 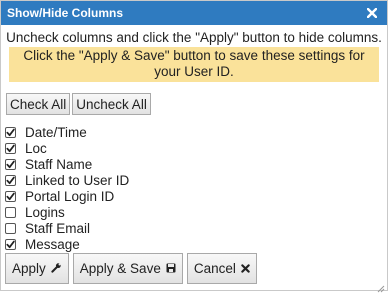 I want to click on uncheck-all-button: Uncheck All, so click(x=111, y=104).